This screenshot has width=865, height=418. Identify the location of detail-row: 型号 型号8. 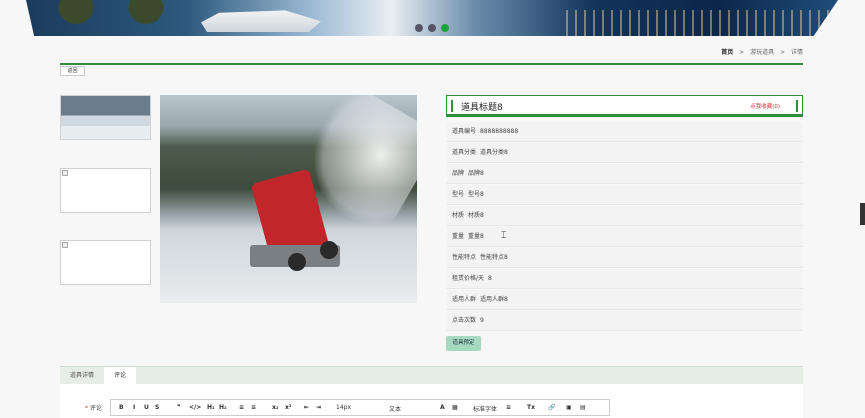
(624, 195).